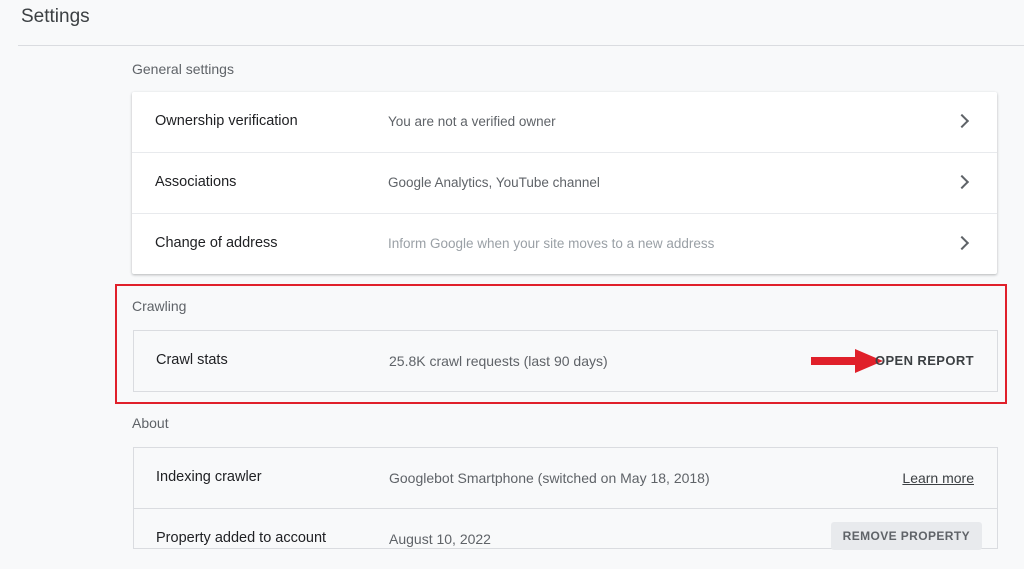  What do you see at coordinates (924, 360) in the screenshot?
I see `open-report-button: OPEN REPORT` at bounding box center [924, 360].